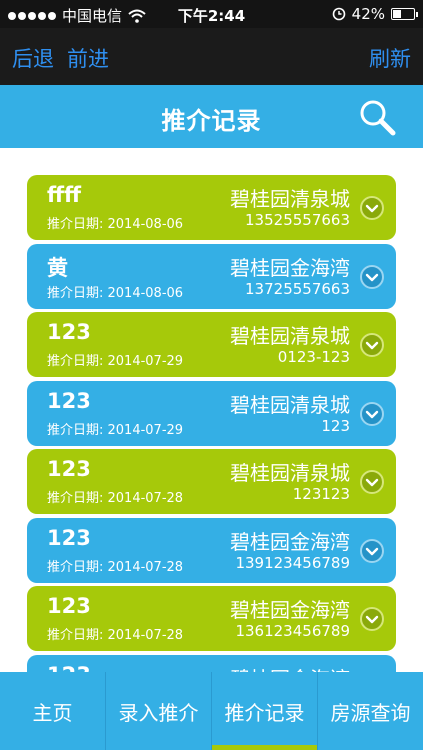 This screenshot has height=750, width=423. What do you see at coordinates (390, 58) in the screenshot?
I see `refresh-button: 刷新` at bounding box center [390, 58].